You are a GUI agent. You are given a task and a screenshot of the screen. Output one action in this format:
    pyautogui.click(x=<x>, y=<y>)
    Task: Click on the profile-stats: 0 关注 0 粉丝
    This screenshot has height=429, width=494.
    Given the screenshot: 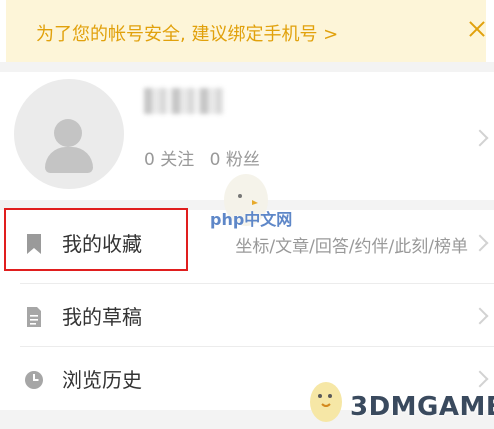 What is the action you would take?
    pyautogui.click(x=207, y=157)
    